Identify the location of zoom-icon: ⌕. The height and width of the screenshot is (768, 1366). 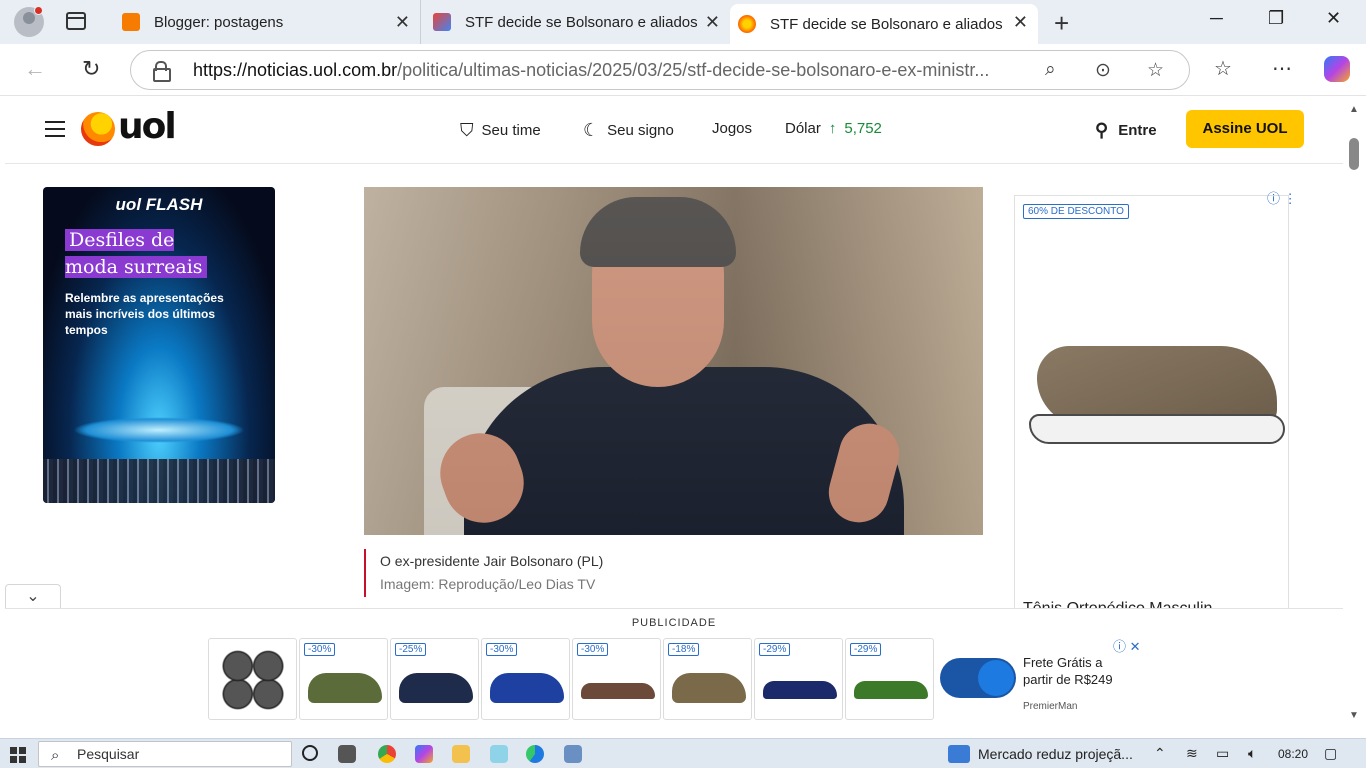
(1050, 70).